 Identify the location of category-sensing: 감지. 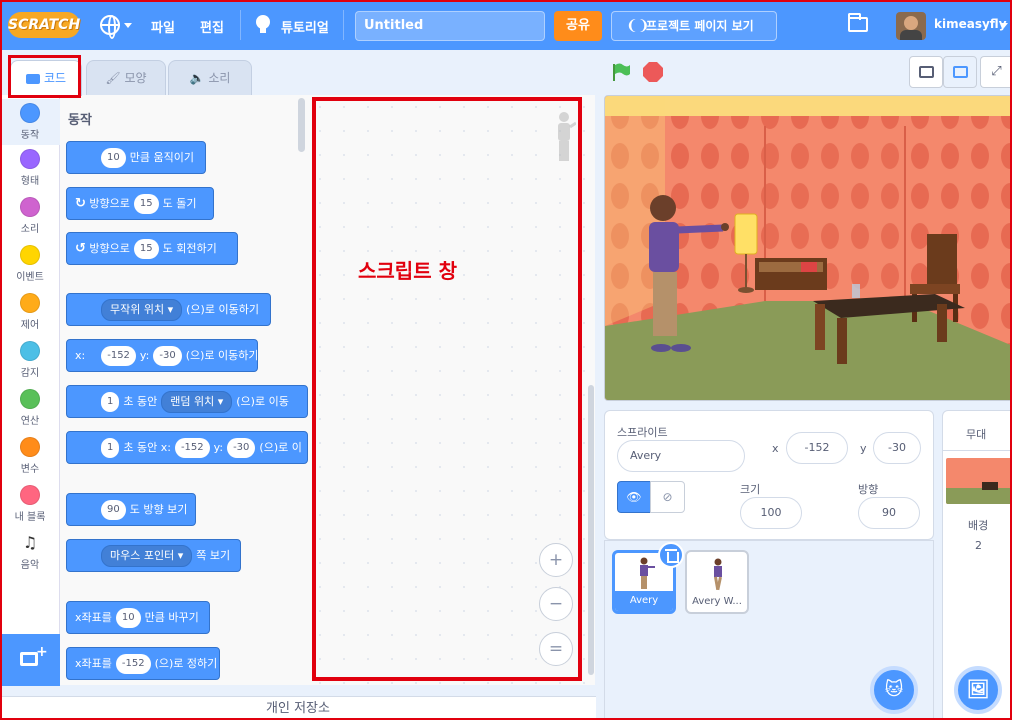
(30, 360).